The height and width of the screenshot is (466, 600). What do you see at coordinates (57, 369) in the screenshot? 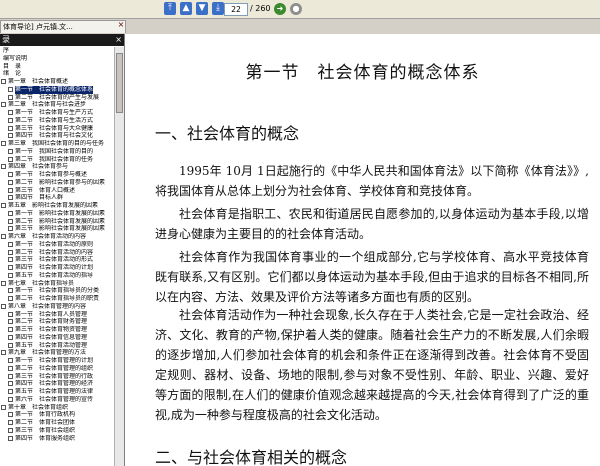
I see `toc-item: 第二节 社会体育管理的组织` at bounding box center [57, 369].